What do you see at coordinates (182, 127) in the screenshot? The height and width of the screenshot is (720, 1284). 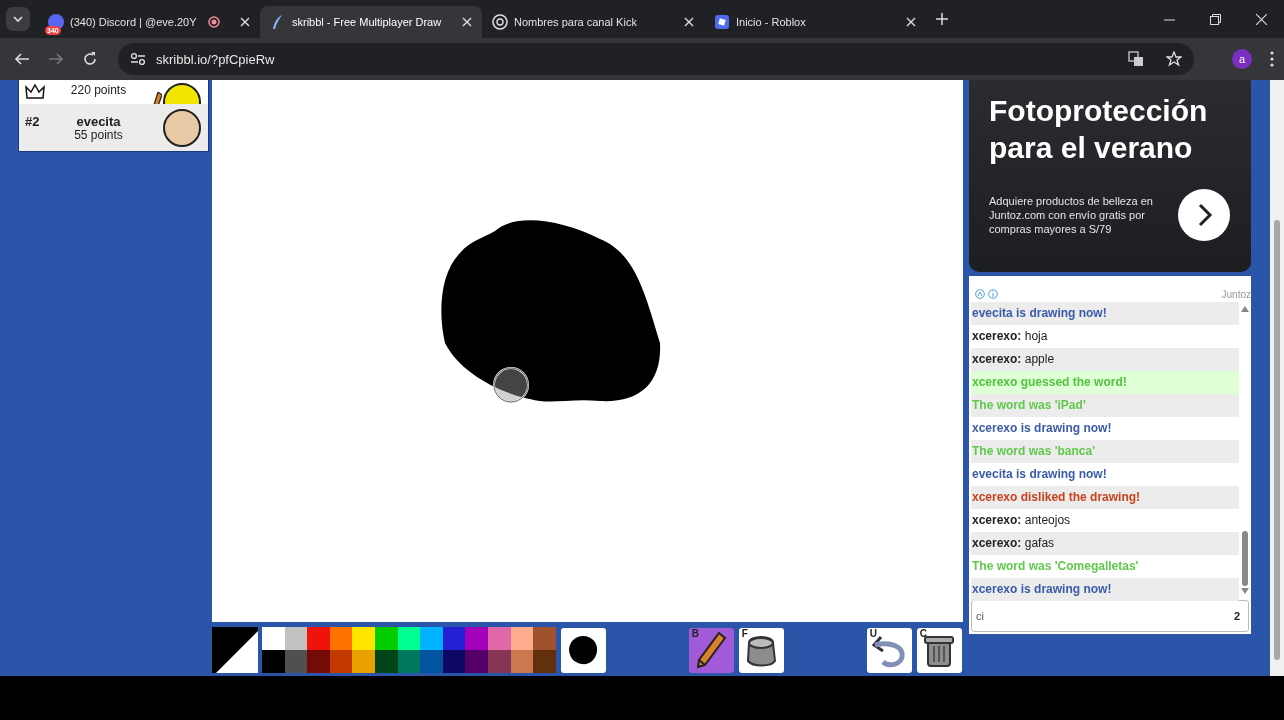 I see `avatar-icon` at bounding box center [182, 127].